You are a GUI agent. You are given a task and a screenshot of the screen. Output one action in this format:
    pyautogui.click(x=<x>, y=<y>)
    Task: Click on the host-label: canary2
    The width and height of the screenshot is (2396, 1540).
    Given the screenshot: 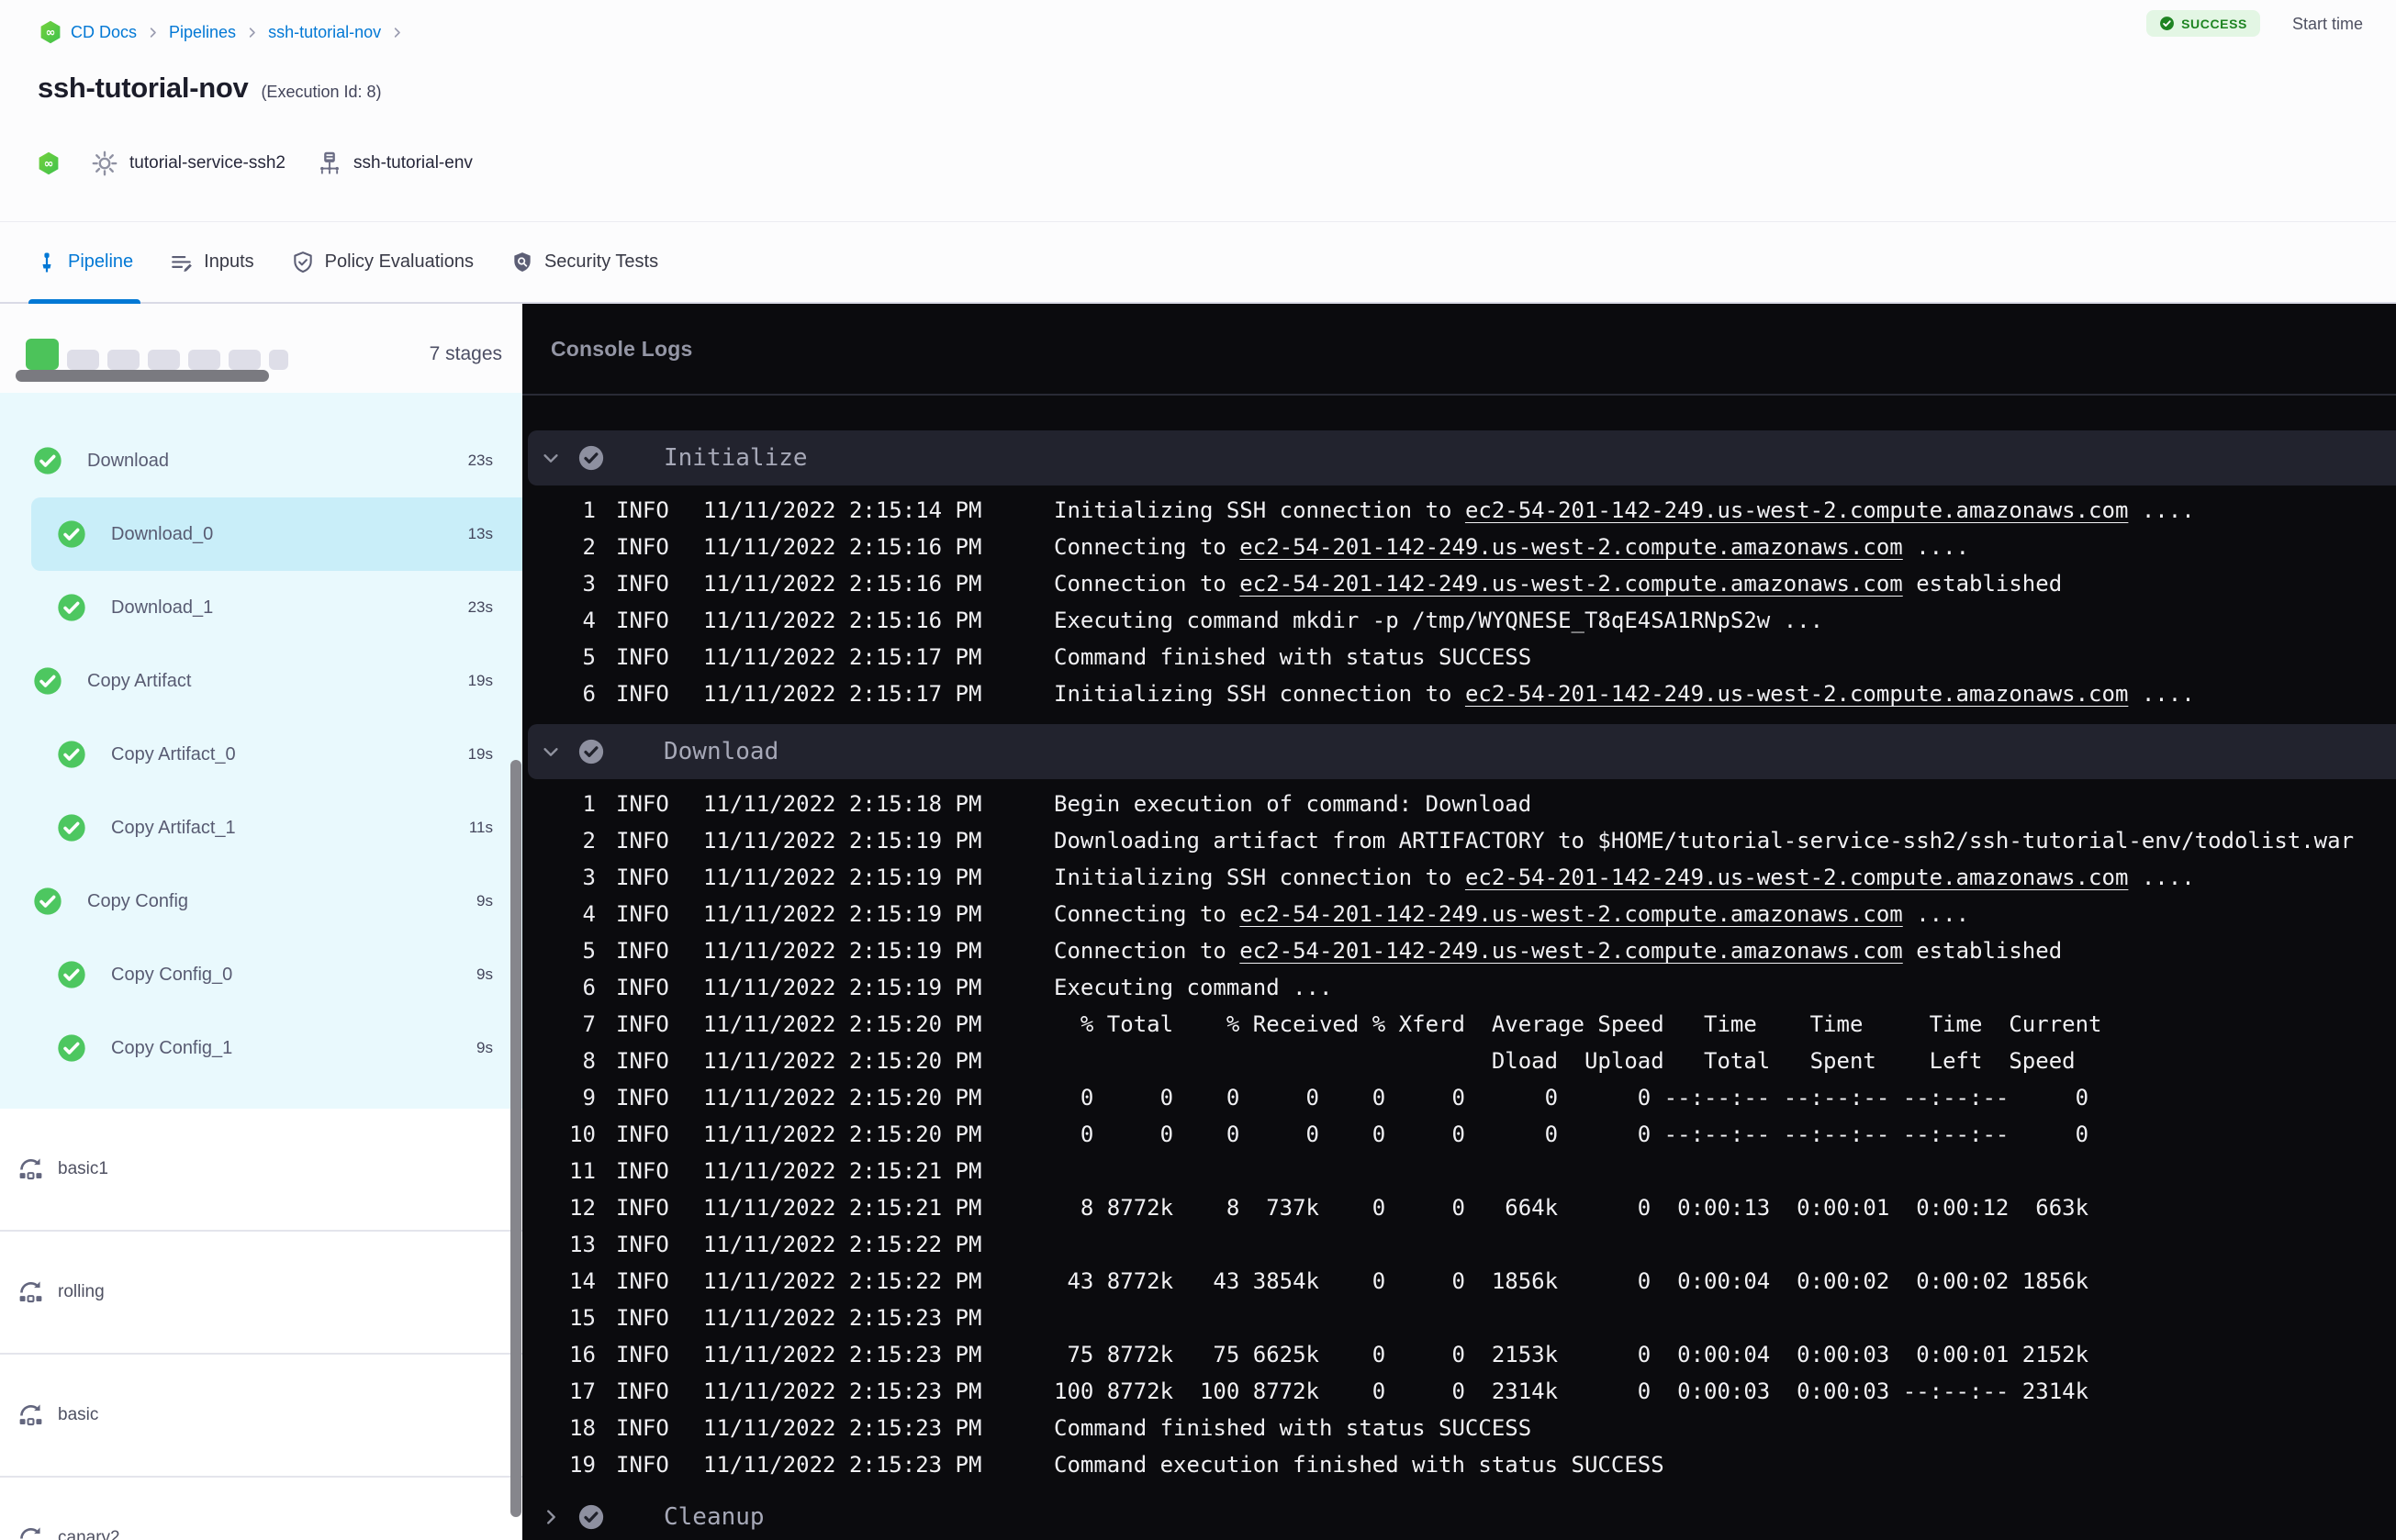 What is the action you would take?
    pyautogui.click(x=89, y=1534)
    